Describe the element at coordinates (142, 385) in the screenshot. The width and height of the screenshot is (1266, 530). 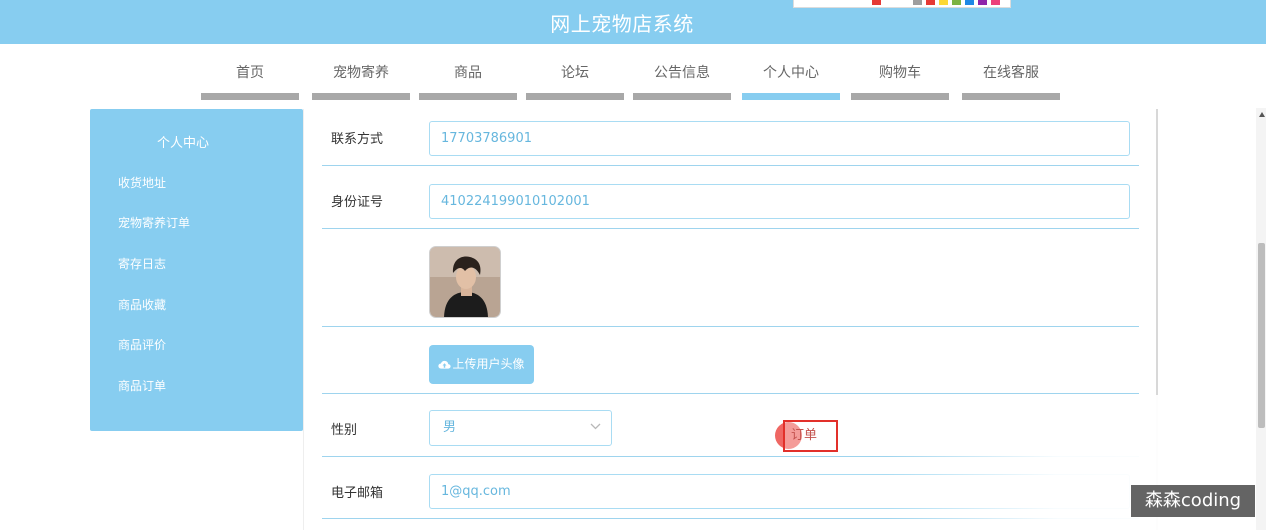
I see `sidebar-item-product-orders: 商品订单` at that location.